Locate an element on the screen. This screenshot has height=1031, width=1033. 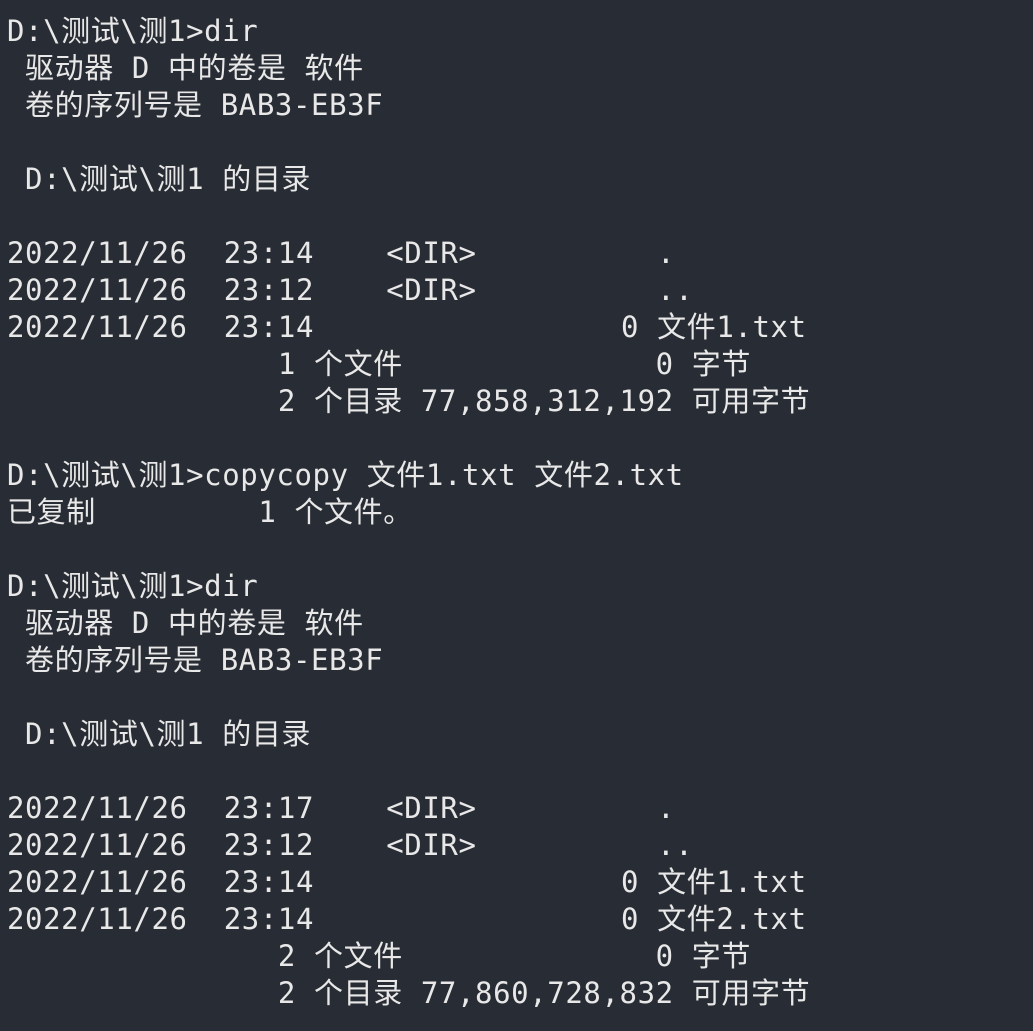
volume-label-line-1: 驱动器 D 中的卷是 软件 is located at coordinates (185, 68).